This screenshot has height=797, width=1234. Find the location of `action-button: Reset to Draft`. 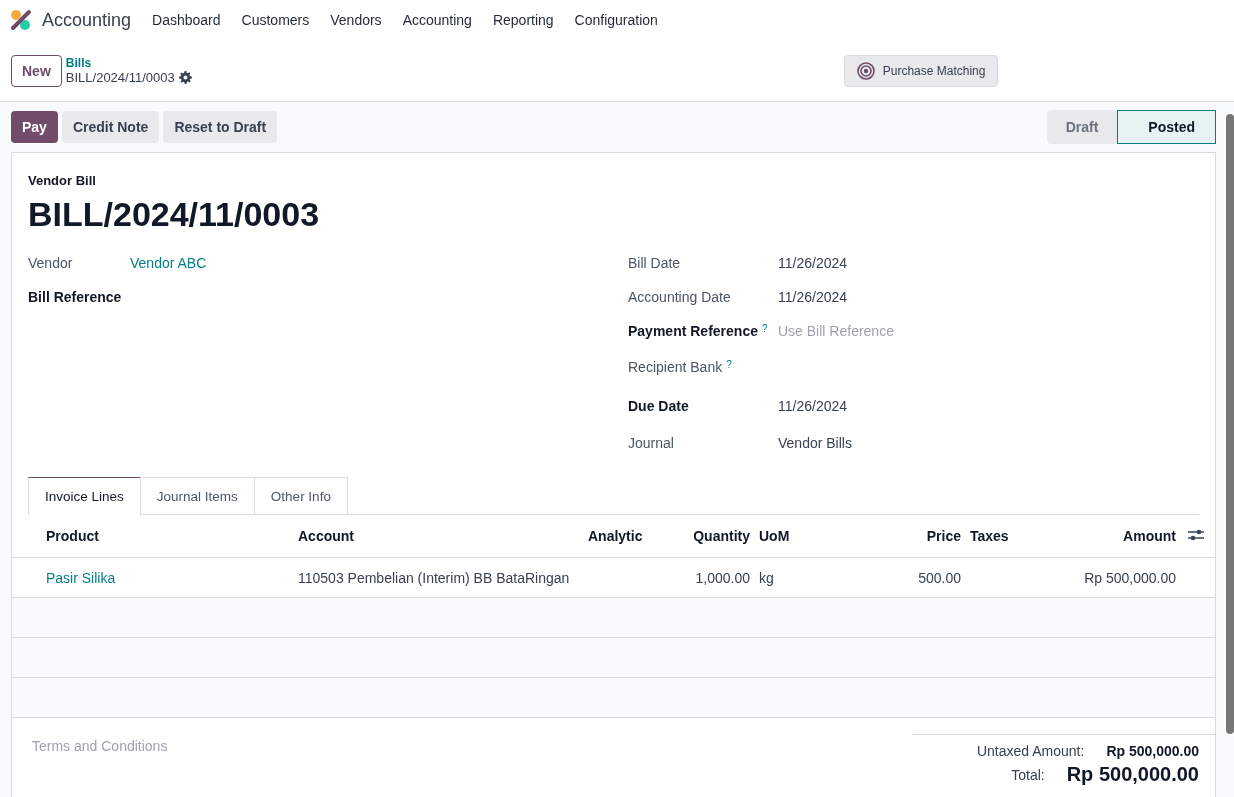

action-button: Reset to Draft is located at coordinates (220, 127).